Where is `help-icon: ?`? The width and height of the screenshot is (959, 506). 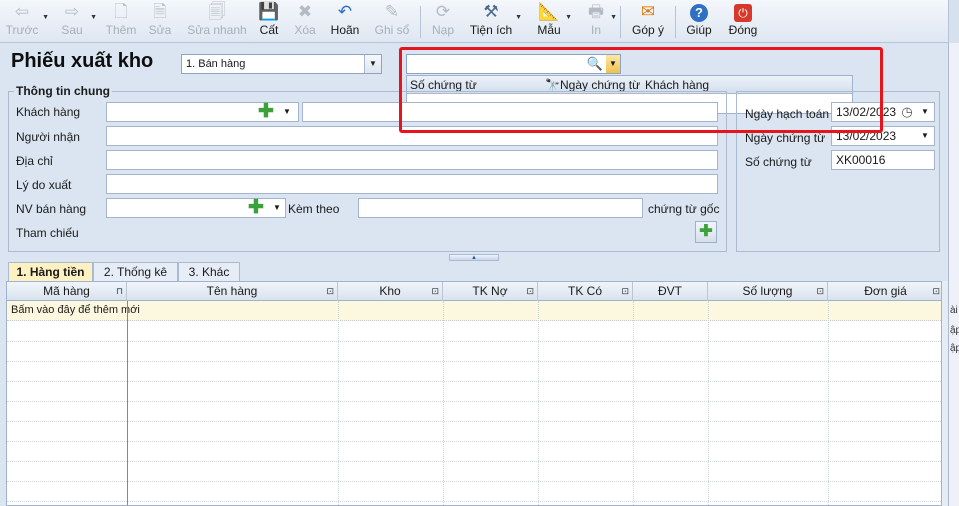
help-icon: ? is located at coordinates (699, 12).